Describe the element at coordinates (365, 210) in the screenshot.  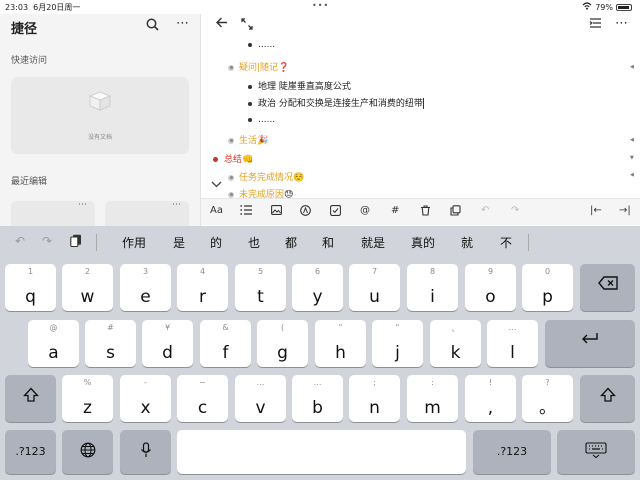
I see `mention-icon: @` at that location.